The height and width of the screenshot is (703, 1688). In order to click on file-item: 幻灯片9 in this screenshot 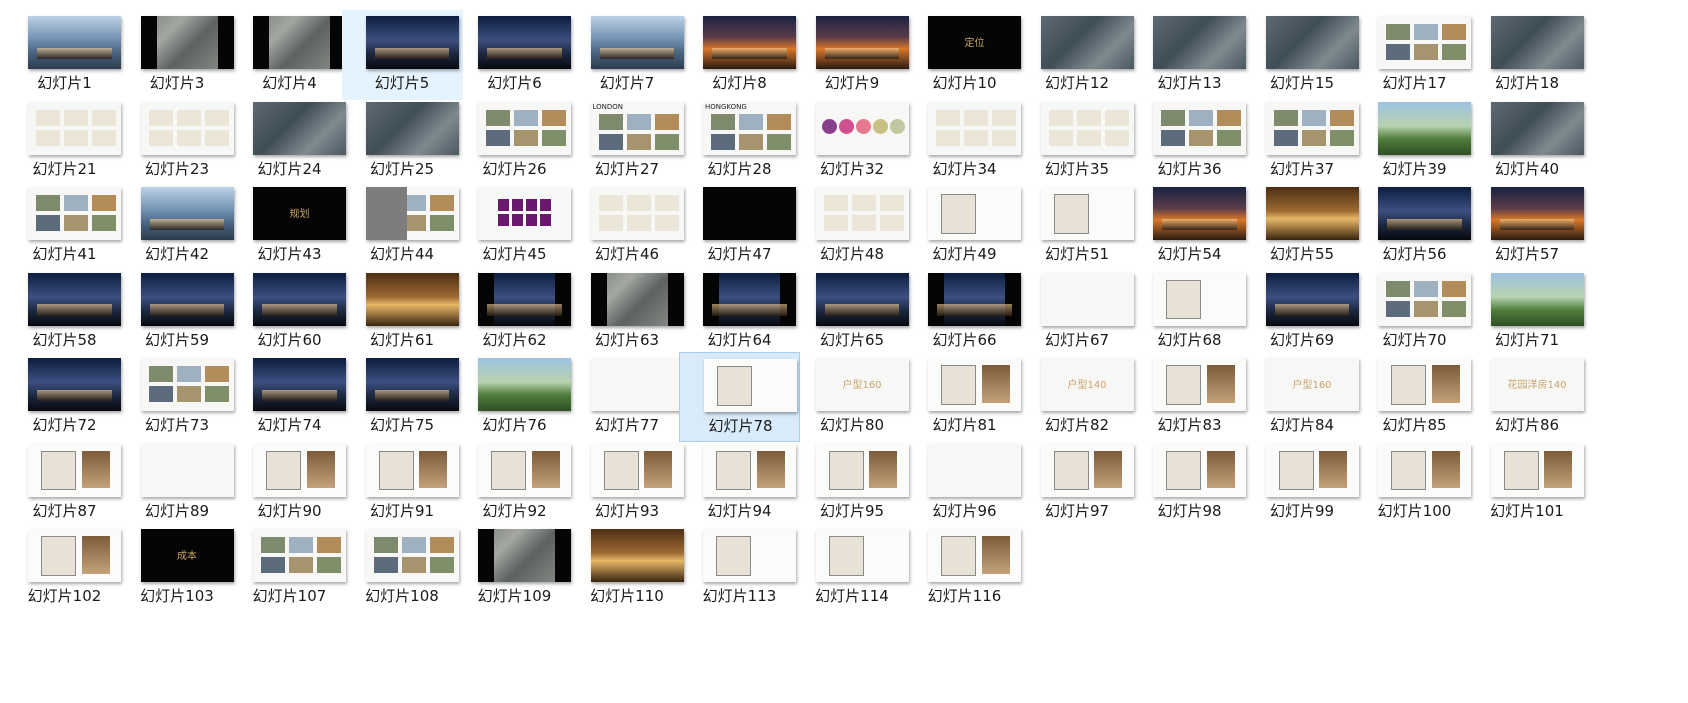, I will do `click(852, 55)`.